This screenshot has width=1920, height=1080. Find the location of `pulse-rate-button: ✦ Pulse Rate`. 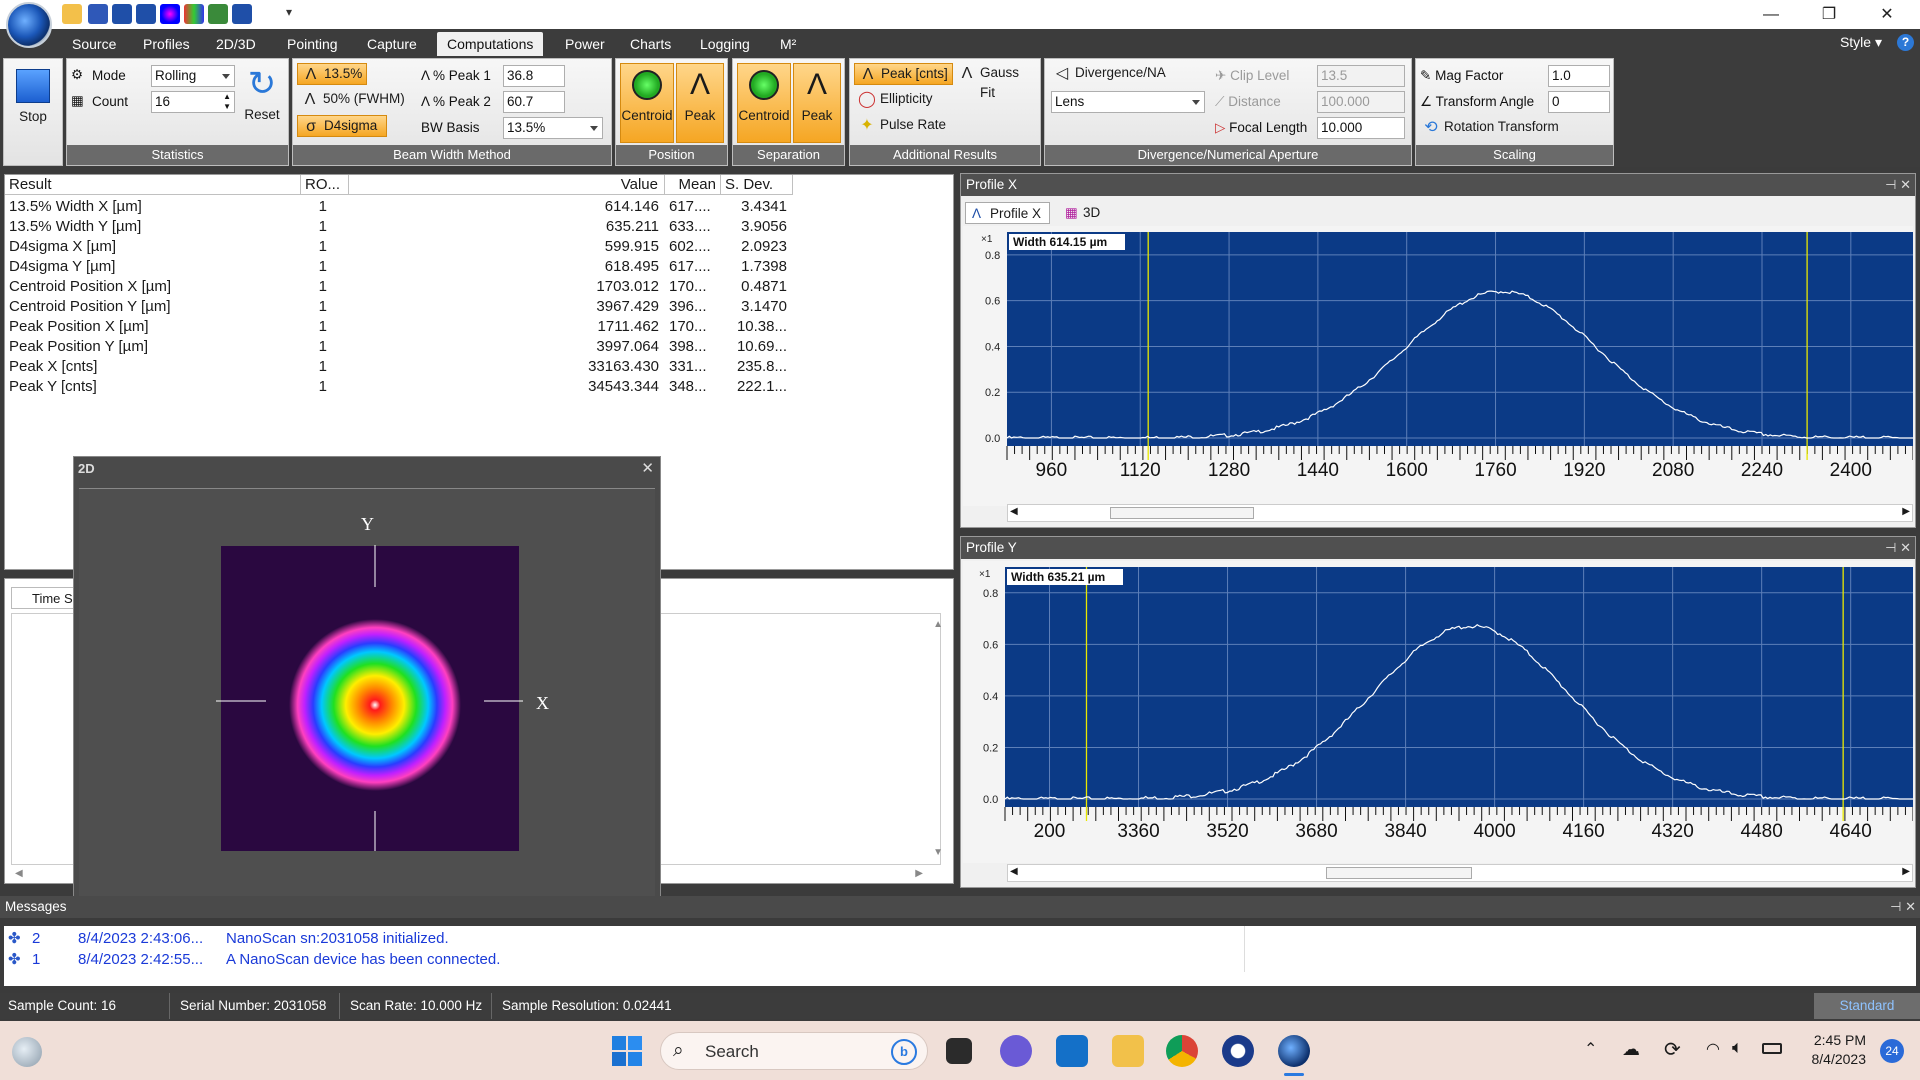

pulse-rate-button: ✦ Pulse Rate is located at coordinates (902, 126).